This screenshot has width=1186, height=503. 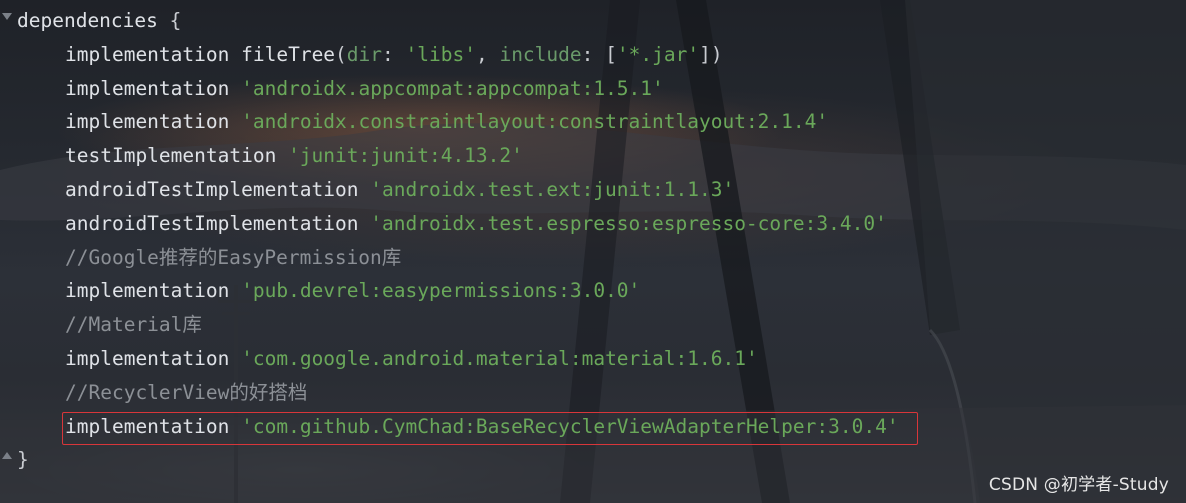 I want to click on dependency-coordinate: 'androidx.appcompat:appcompat:1.5.1', so click(x=452, y=88).